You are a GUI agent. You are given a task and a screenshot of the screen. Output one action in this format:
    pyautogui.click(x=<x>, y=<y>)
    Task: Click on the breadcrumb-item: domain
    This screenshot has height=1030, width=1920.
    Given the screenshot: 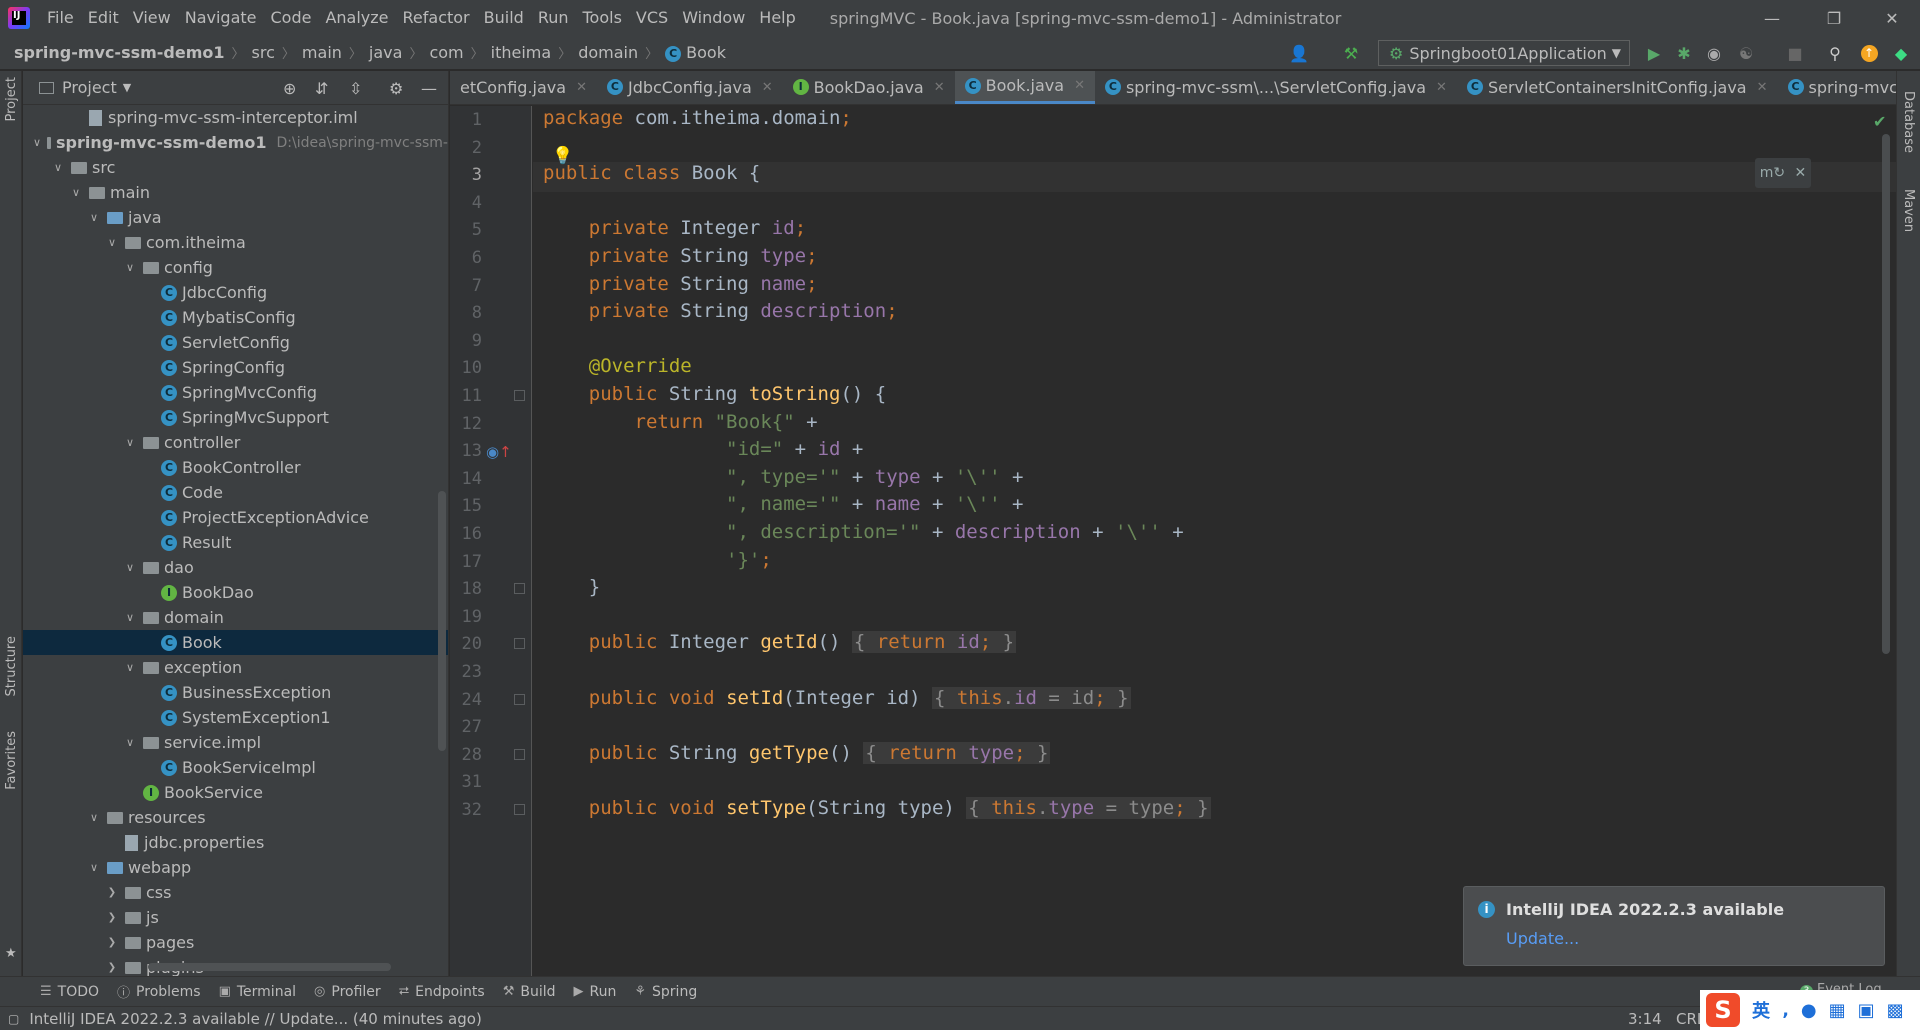 What is the action you would take?
    pyautogui.click(x=608, y=52)
    